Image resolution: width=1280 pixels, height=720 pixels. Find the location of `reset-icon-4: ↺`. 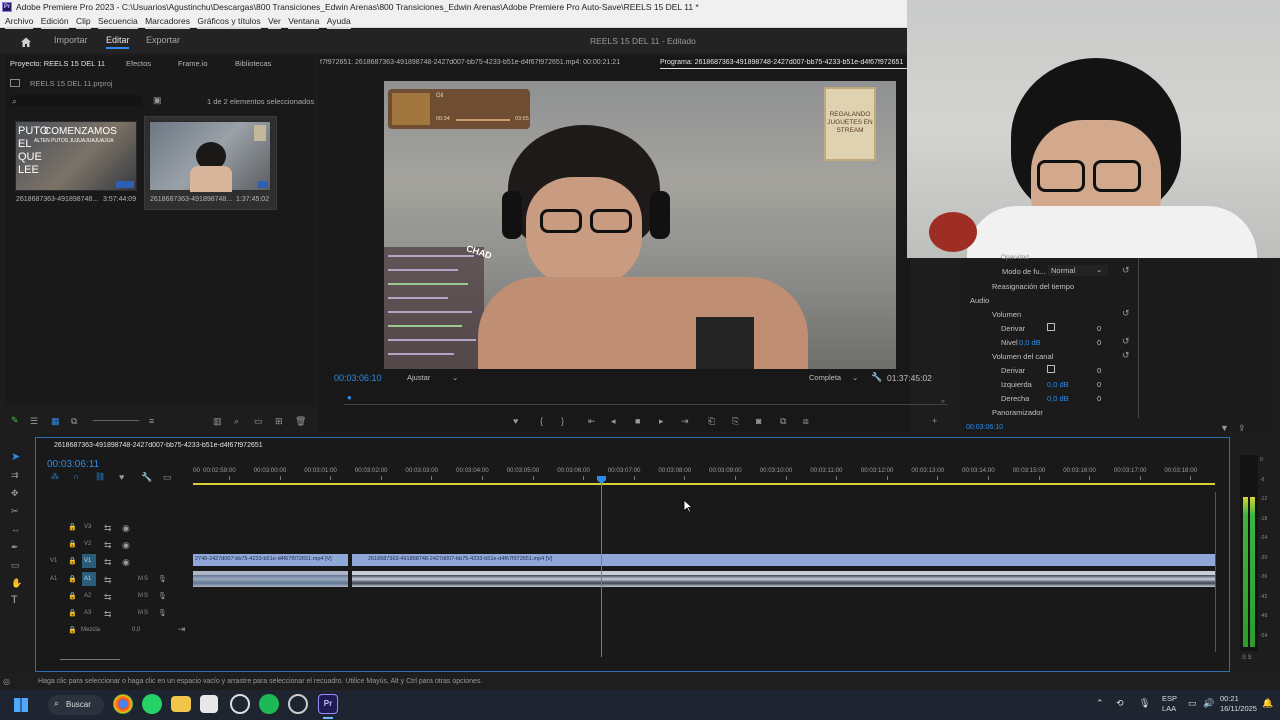

reset-icon-4: ↺ is located at coordinates (1126, 355).